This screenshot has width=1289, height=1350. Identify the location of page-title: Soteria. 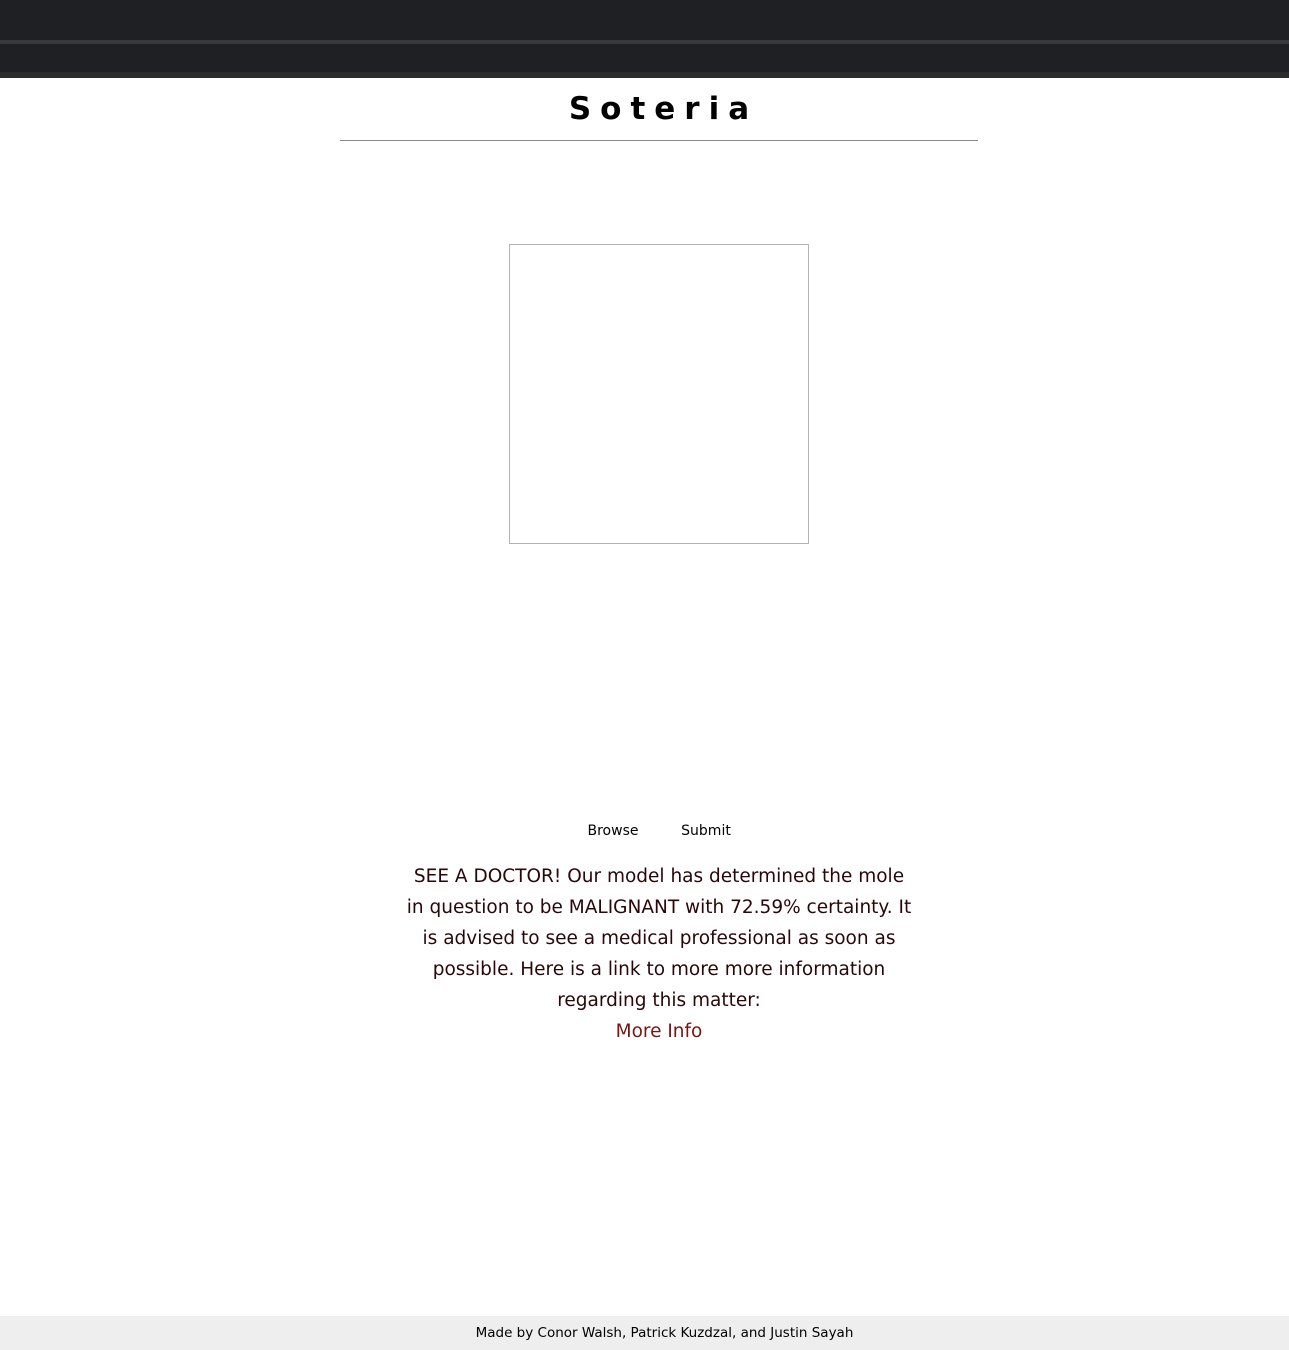
(663, 109).